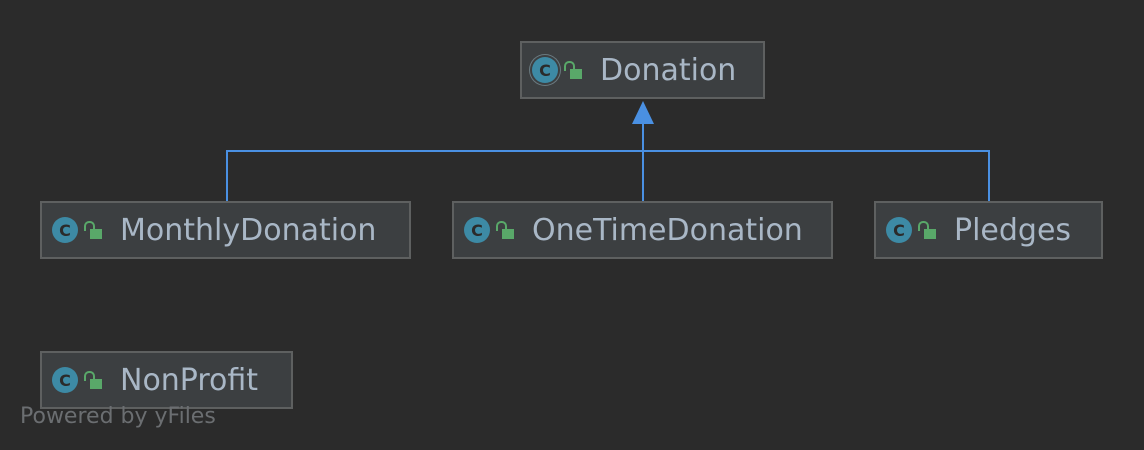 Image resolution: width=1144 pixels, height=450 pixels. I want to click on powered-by-watermark: Powered by yFiles, so click(118, 416).